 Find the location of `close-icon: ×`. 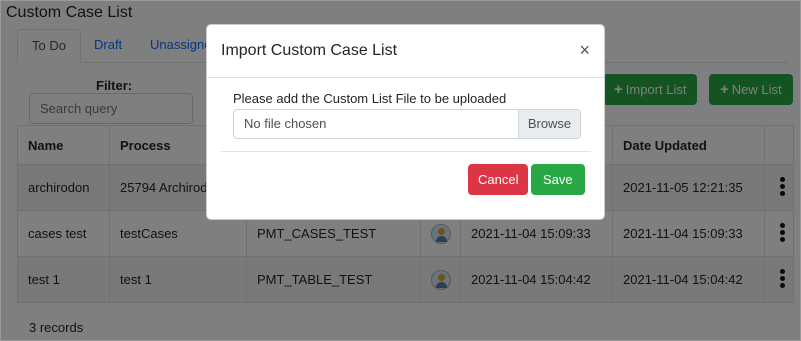

close-icon: × is located at coordinates (584, 50).